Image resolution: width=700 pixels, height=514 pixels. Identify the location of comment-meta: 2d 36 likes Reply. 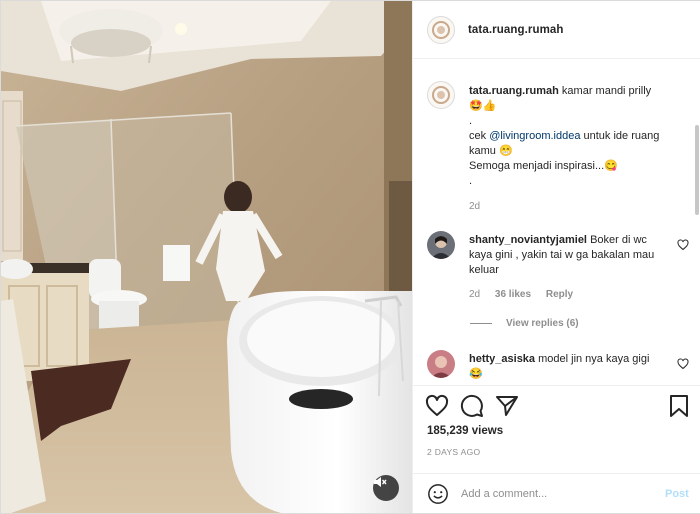
(527, 294).